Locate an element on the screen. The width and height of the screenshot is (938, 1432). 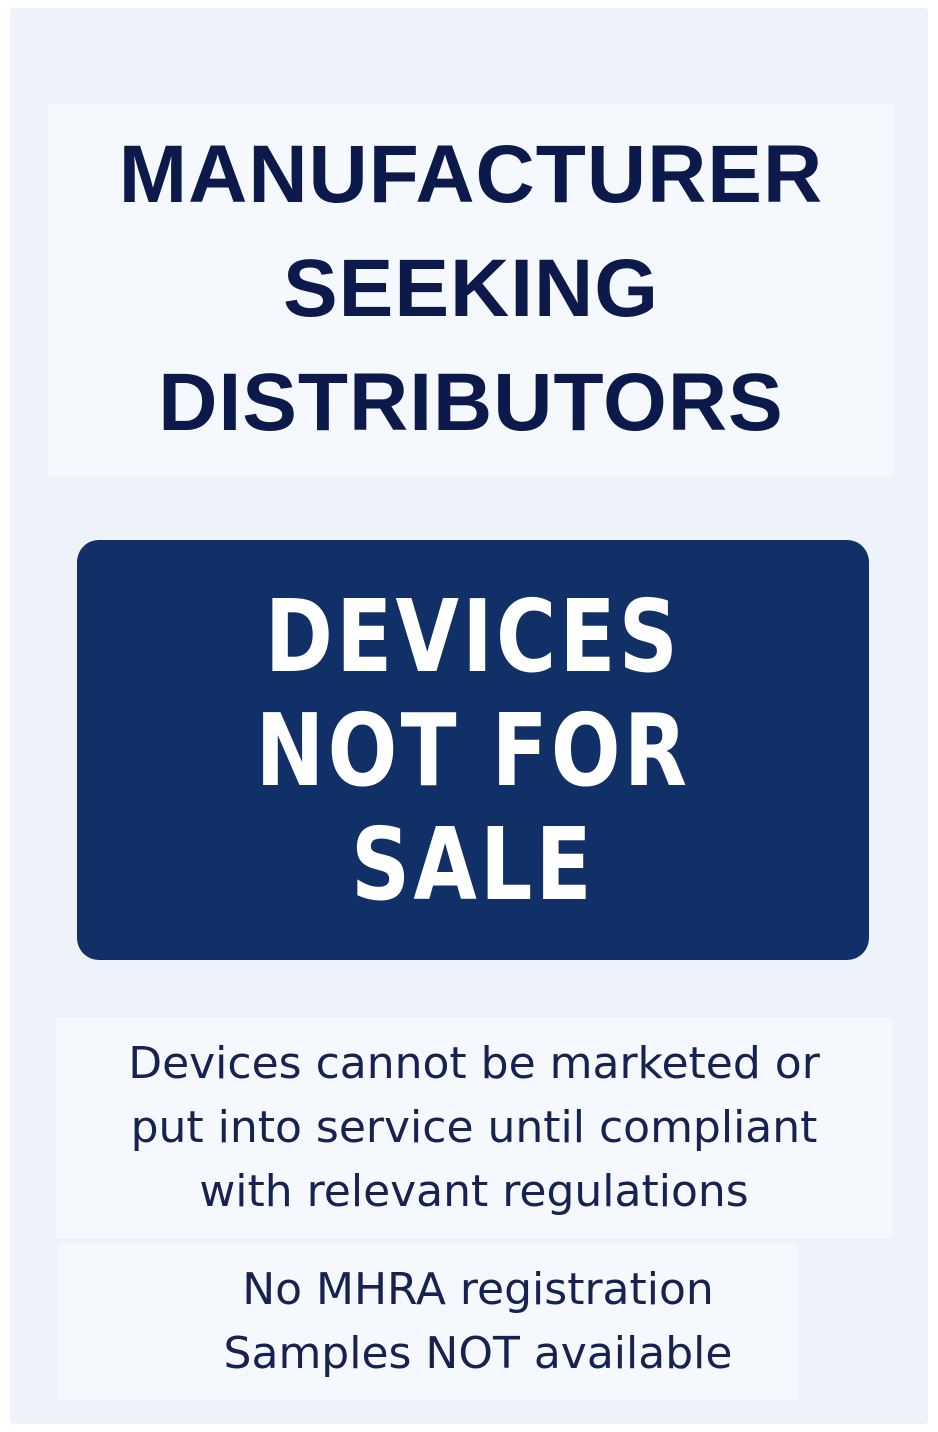
headline-line-2: SEEKING is located at coordinates (471, 288).